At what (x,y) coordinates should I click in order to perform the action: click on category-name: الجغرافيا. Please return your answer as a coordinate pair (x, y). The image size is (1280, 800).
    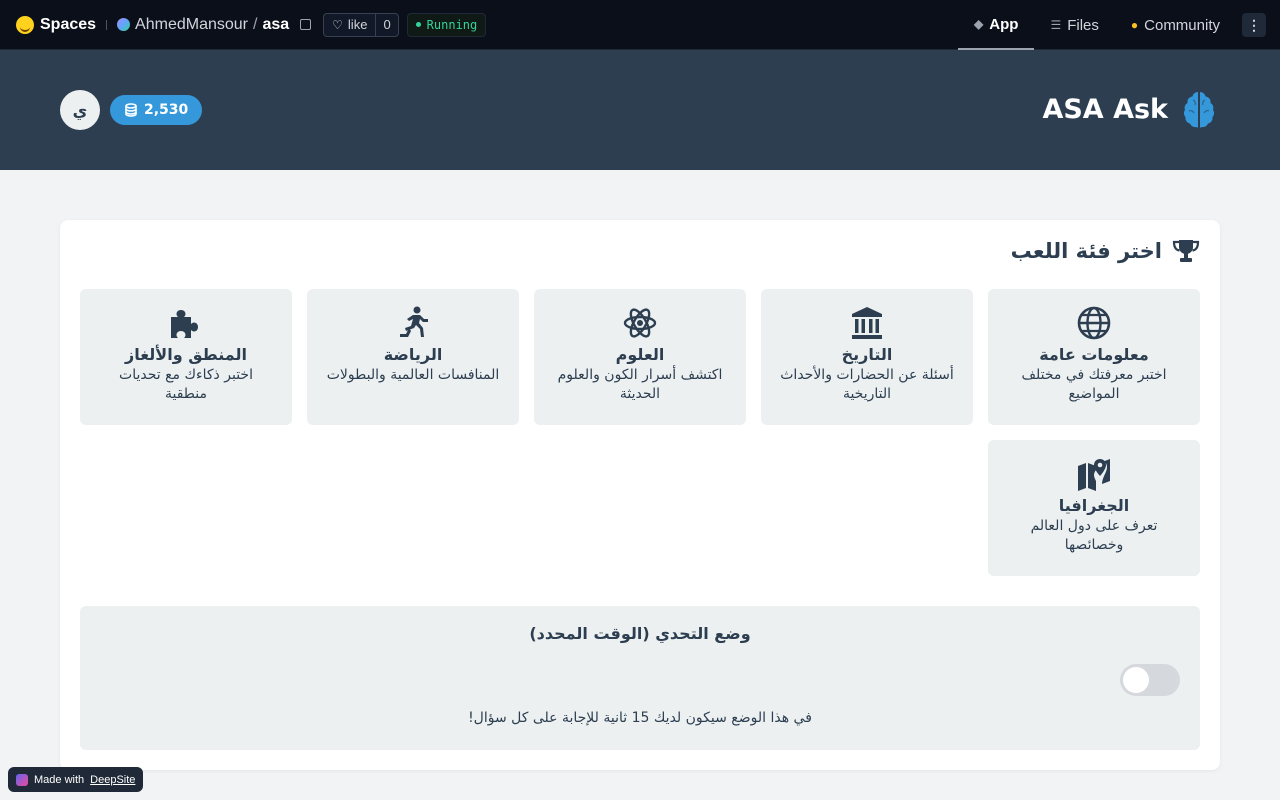
    Looking at the image, I should click on (1094, 505).